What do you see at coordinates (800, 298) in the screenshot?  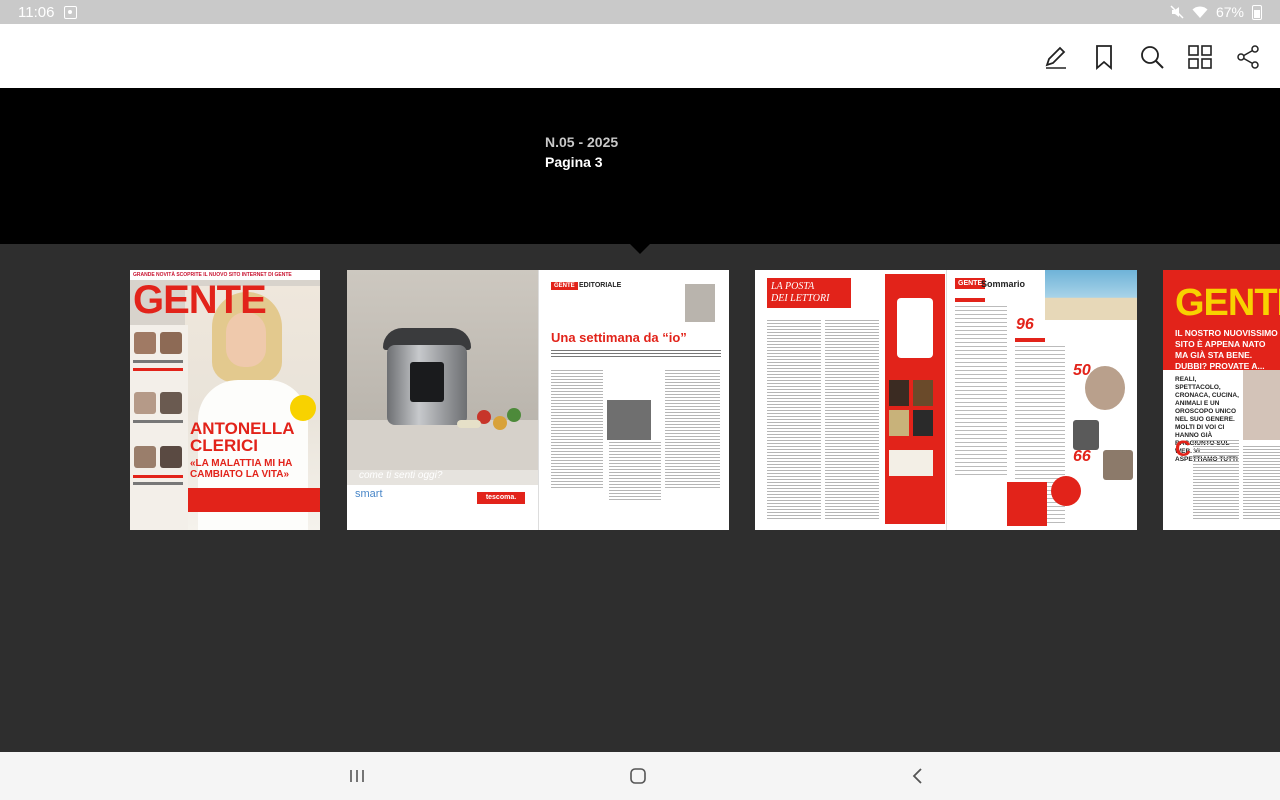 I see `letters-title-line: DEI LETTORI` at bounding box center [800, 298].